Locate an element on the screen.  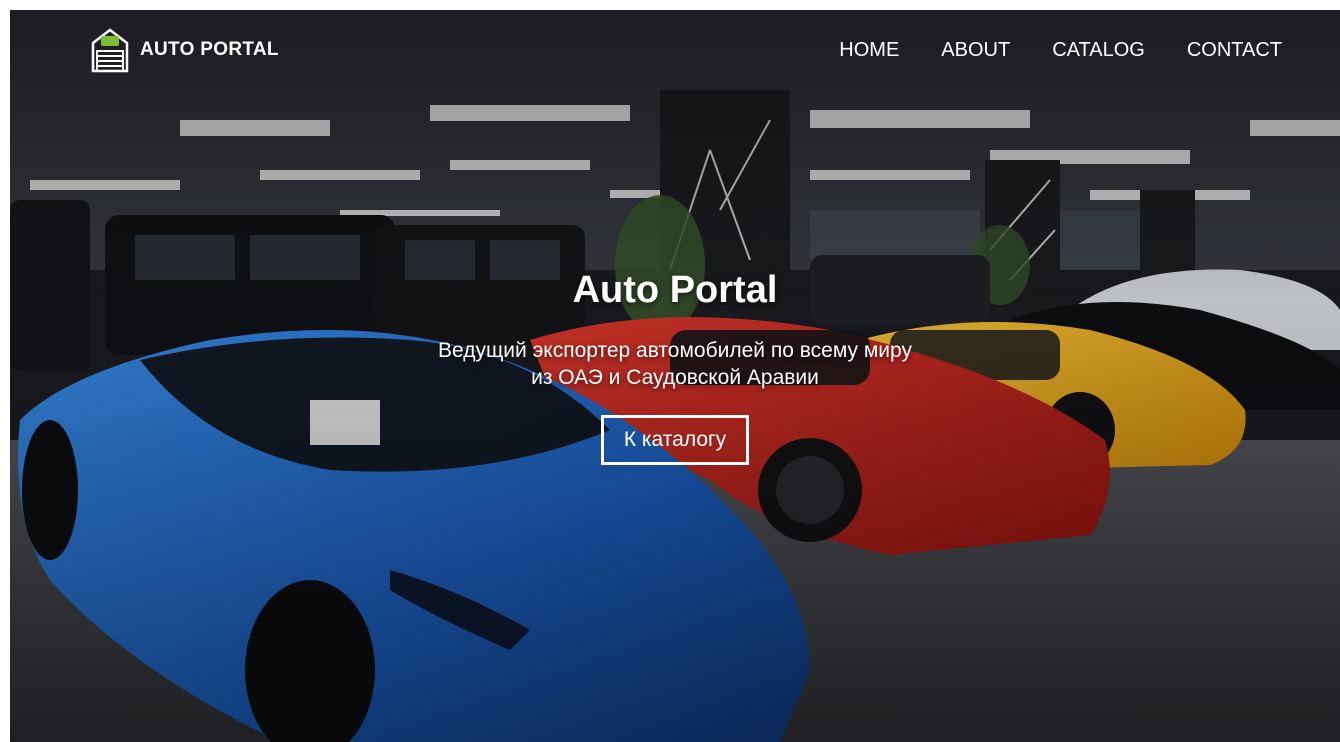
catalog-button: К каталогу is located at coordinates (675, 440).